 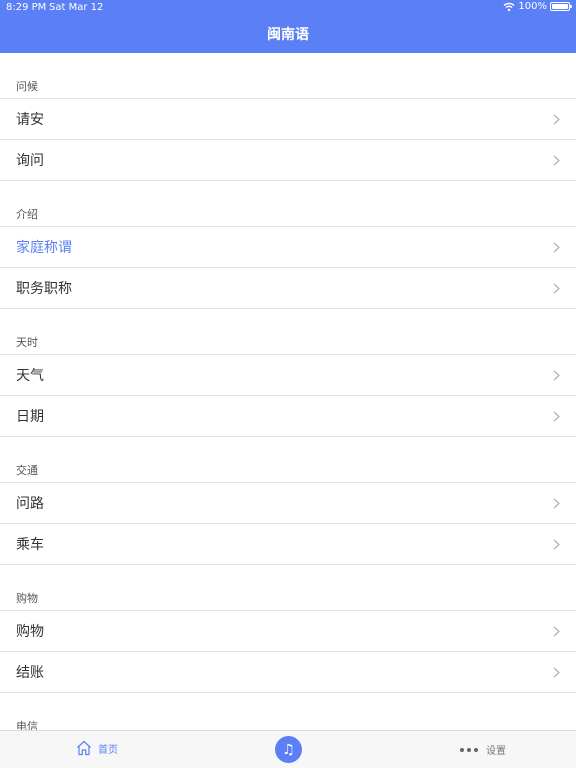 What do you see at coordinates (561, 6) in the screenshot?
I see `battery-icon` at bounding box center [561, 6].